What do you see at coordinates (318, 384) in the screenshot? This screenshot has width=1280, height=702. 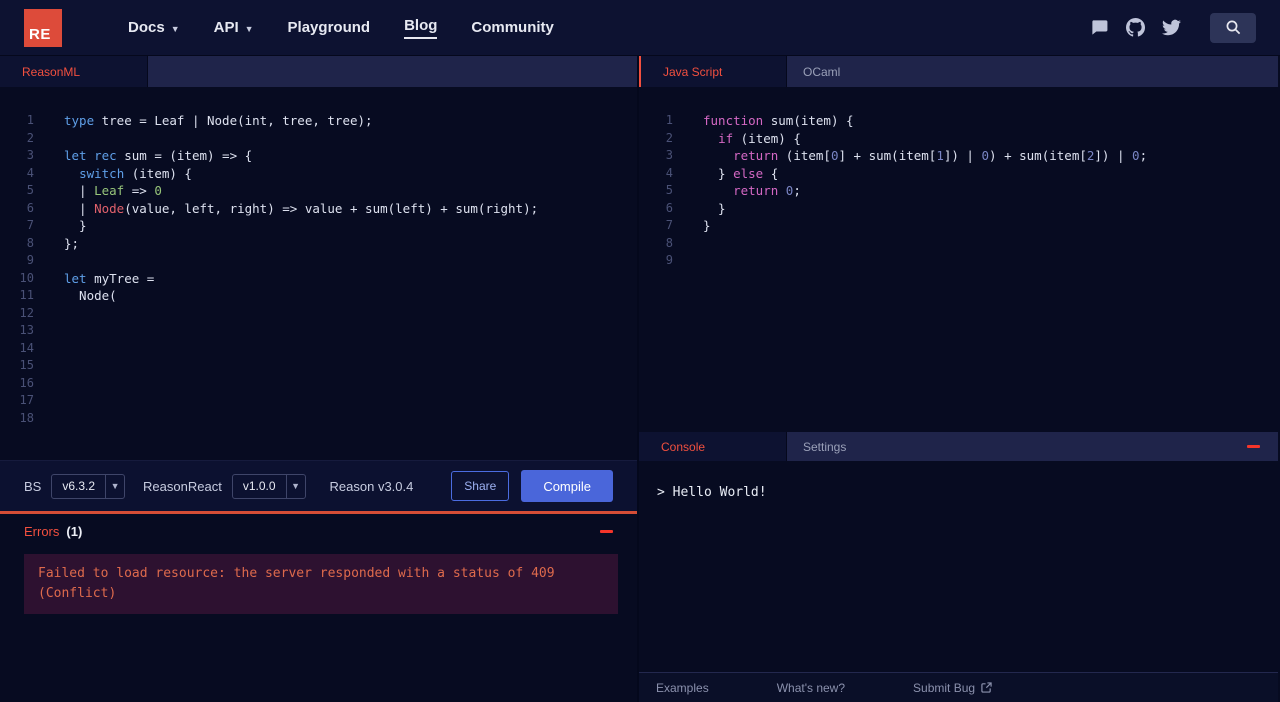 I see `code-line: 16` at bounding box center [318, 384].